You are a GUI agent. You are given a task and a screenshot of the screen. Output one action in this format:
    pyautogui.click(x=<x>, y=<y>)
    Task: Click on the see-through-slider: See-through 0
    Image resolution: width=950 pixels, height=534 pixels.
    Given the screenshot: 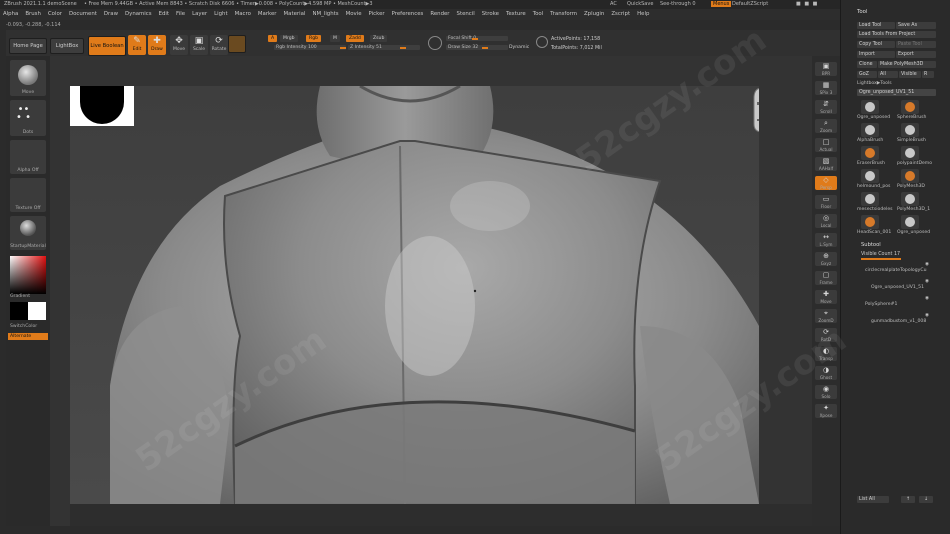 What is the action you would take?
    pyautogui.click(x=678, y=4)
    